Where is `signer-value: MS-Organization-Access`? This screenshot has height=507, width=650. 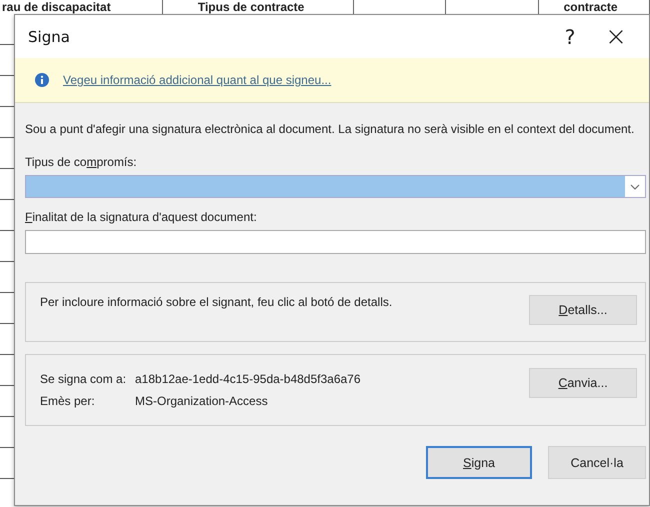
signer-value: MS-Organization-Access is located at coordinates (201, 401).